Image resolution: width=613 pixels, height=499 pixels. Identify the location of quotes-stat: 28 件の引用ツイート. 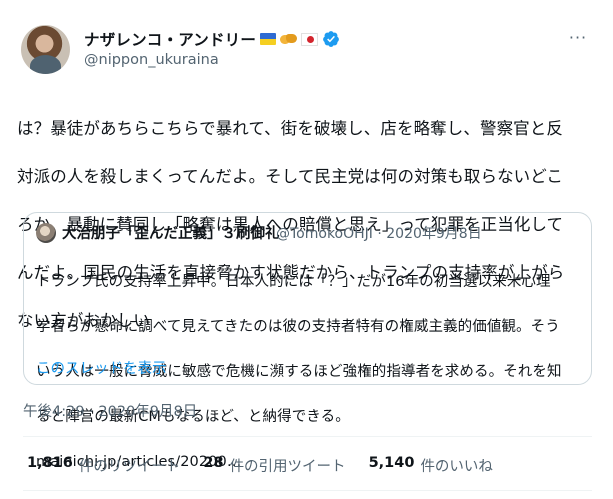
(274, 465).